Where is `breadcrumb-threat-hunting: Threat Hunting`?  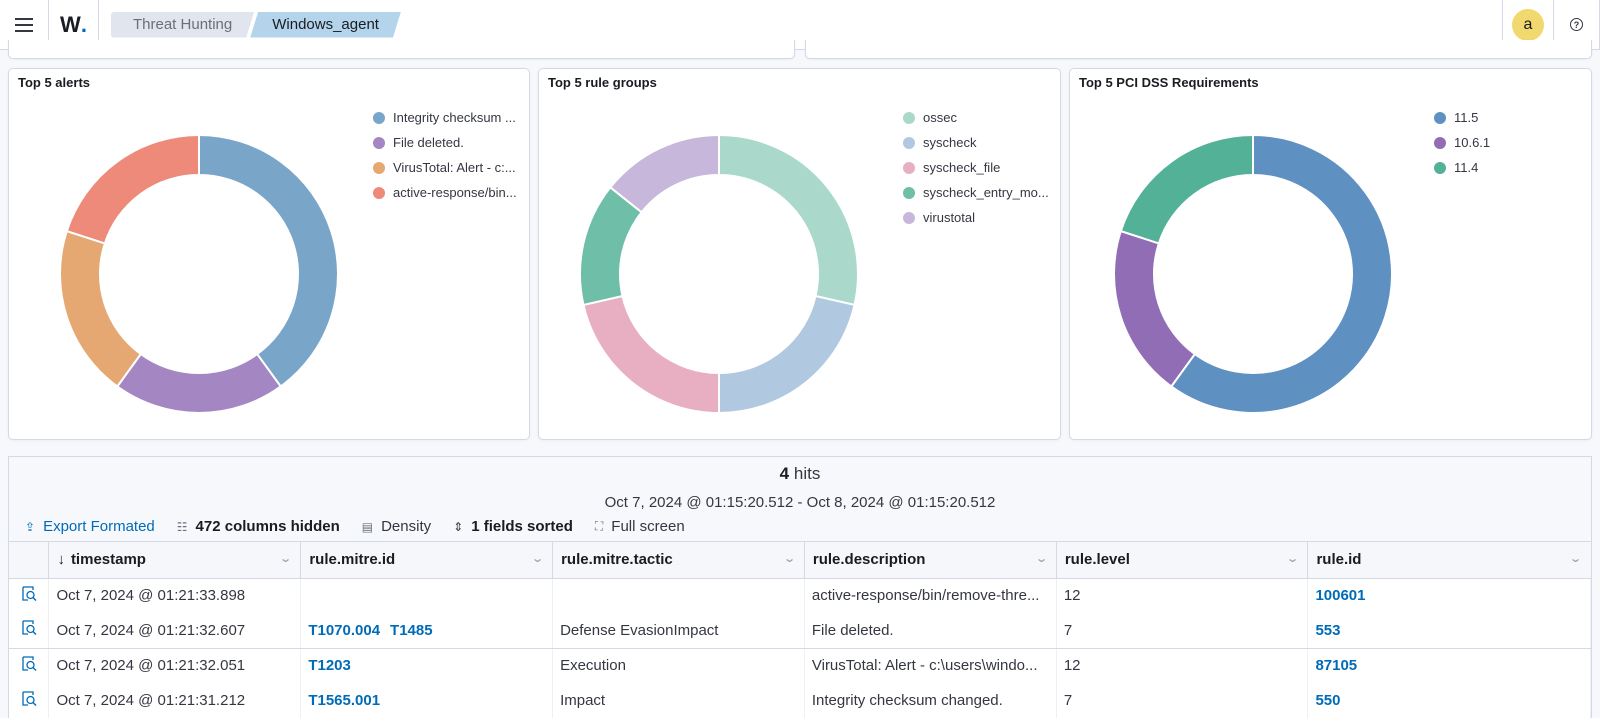
breadcrumb-threat-hunting: Threat Hunting is located at coordinates (182, 25).